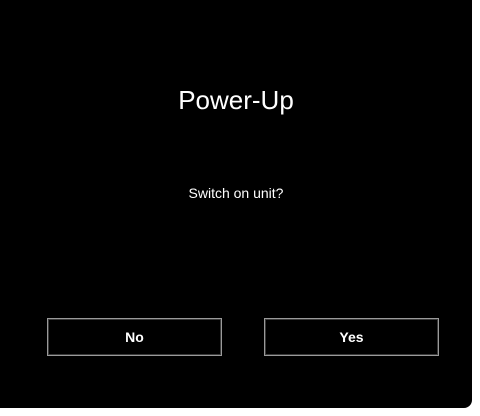 This screenshot has height=416, width=480. What do you see at coordinates (236, 193) in the screenshot?
I see `dialog-message: Switch on unit?` at bounding box center [236, 193].